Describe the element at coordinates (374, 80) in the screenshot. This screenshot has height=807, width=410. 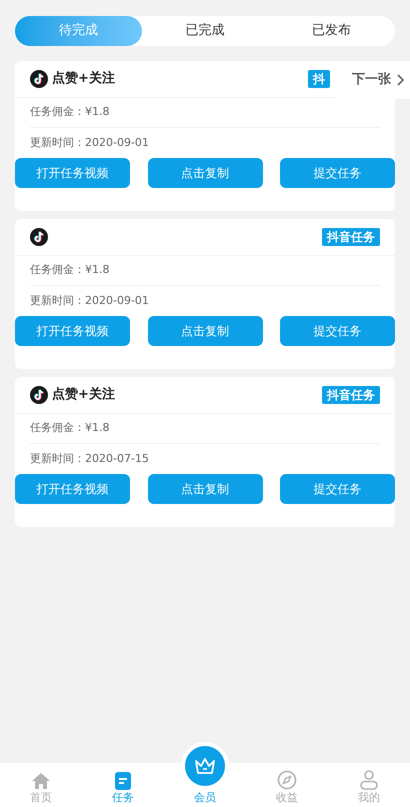
I see `next-button: 下一张` at that location.